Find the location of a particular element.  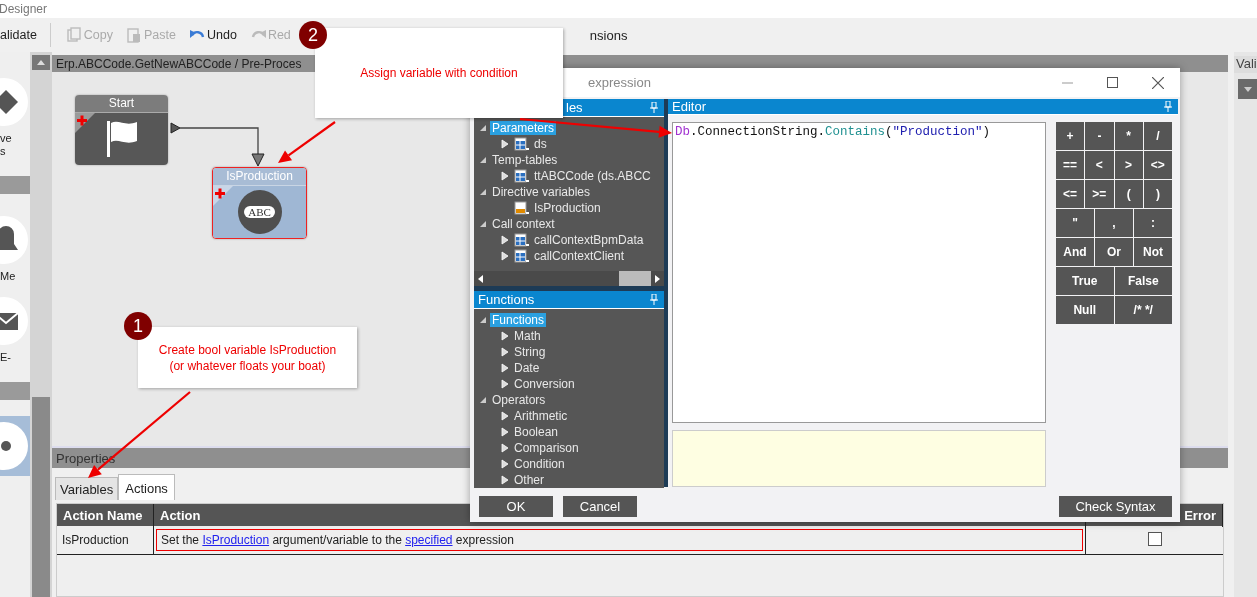

keypad-key: Not is located at coordinates (1153, 252).